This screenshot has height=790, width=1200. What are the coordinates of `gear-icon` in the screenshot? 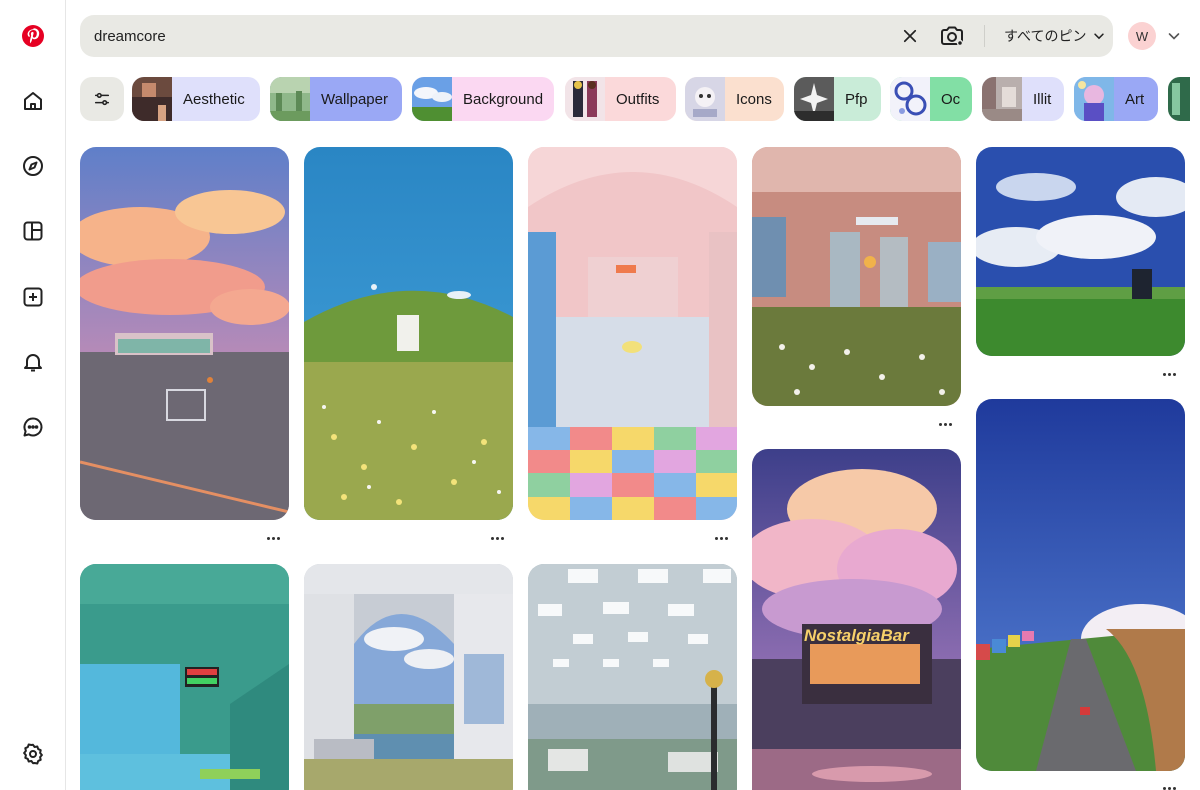 It's located at (33, 754).